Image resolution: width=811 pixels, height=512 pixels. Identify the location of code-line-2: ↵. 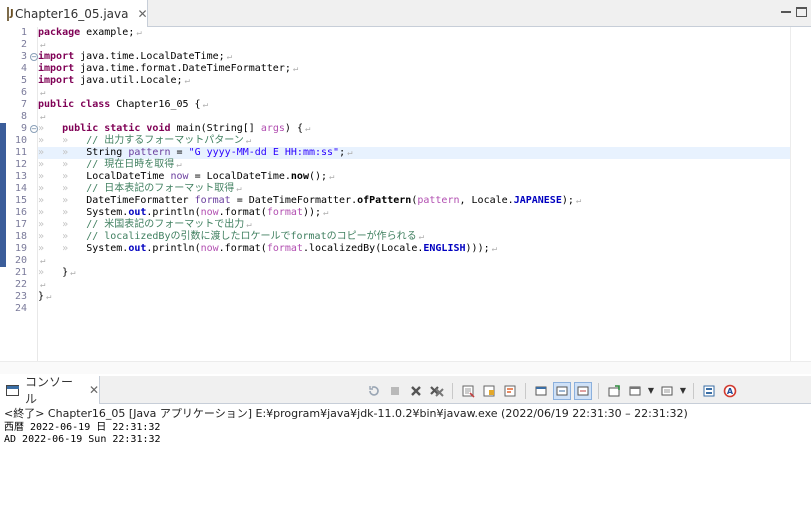
(43, 45).